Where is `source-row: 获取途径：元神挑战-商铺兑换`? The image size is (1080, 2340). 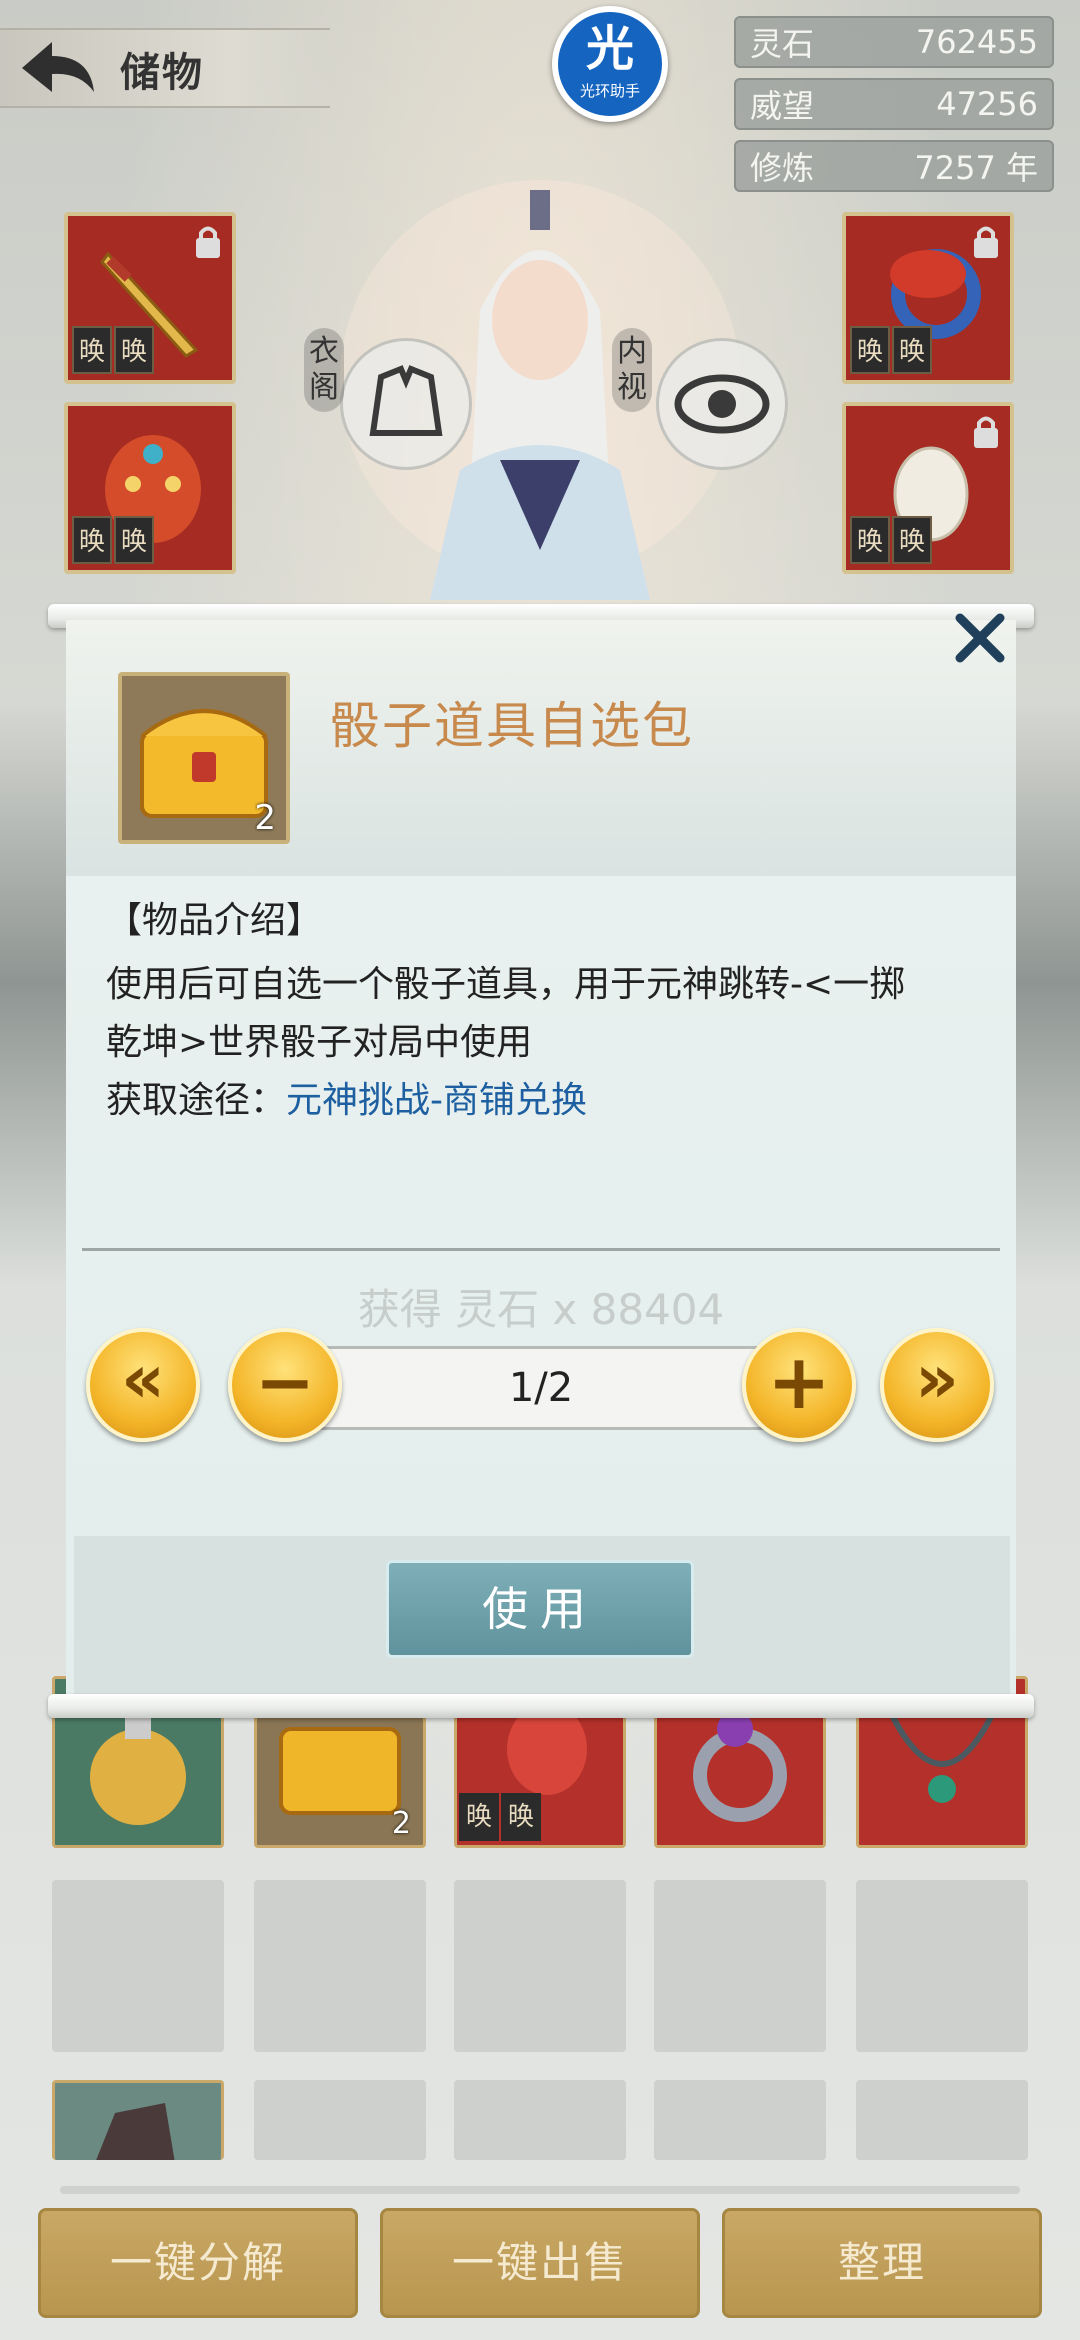
source-row: 获取途径：元神挑战-商铺兑换 is located at coordinates (546, 1101).